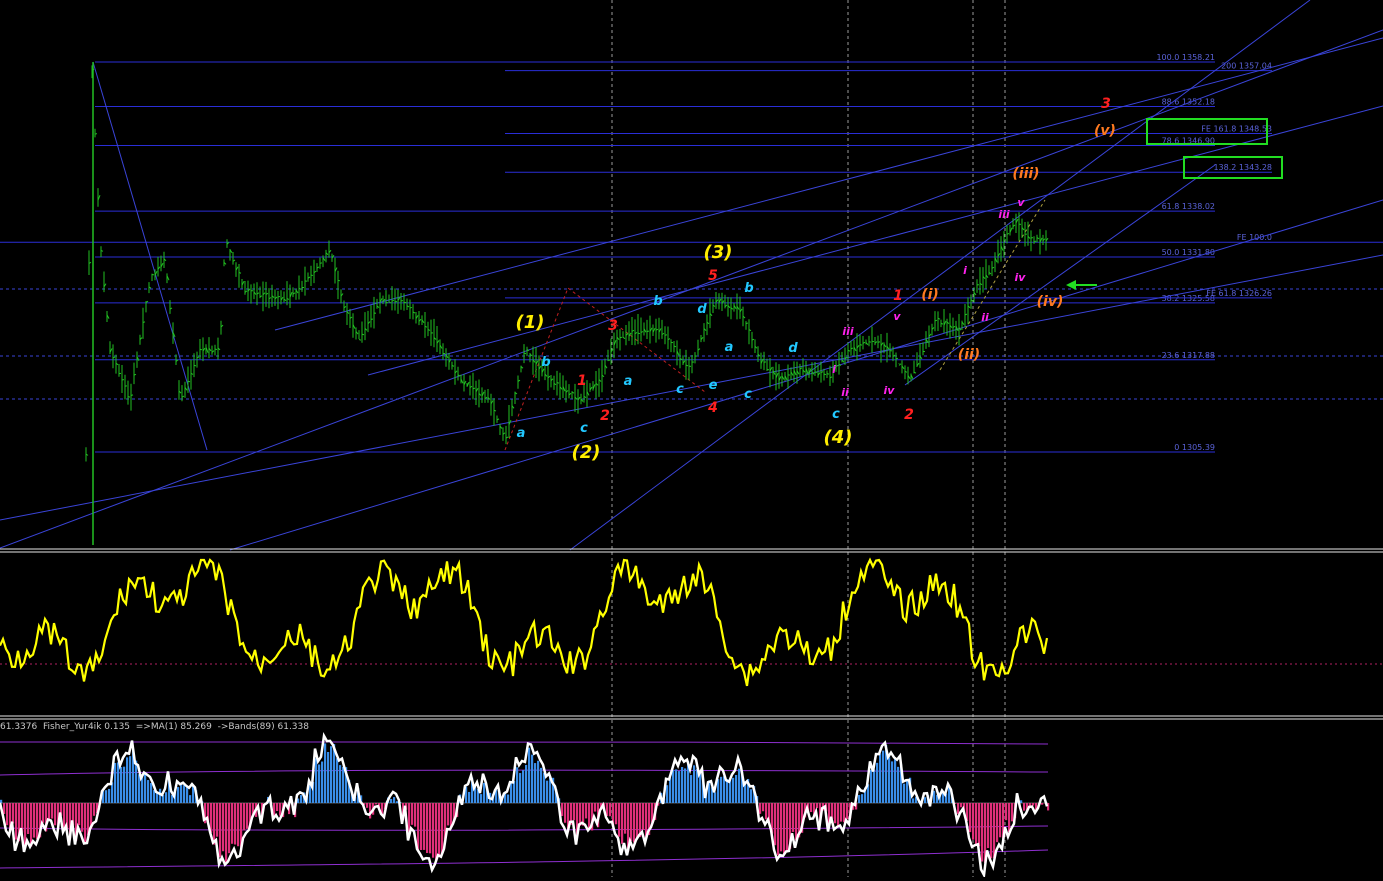 The height and width of the screenshot is (881, 1383). What do you see at coordinates (712, 408) in the screenshot?
I see `wave-label: 4` at bounding box center [712, 408].